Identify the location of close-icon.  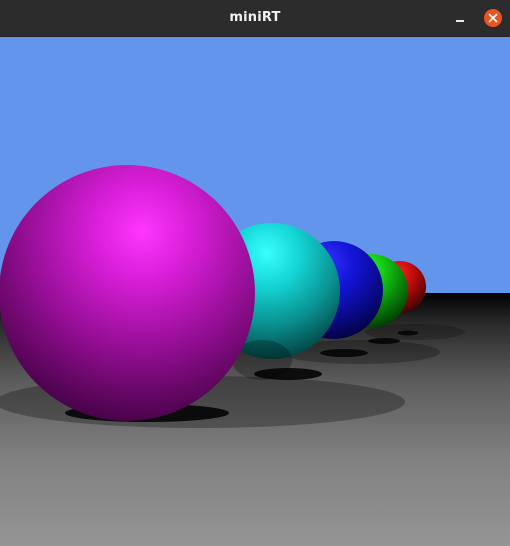
(493, 18).